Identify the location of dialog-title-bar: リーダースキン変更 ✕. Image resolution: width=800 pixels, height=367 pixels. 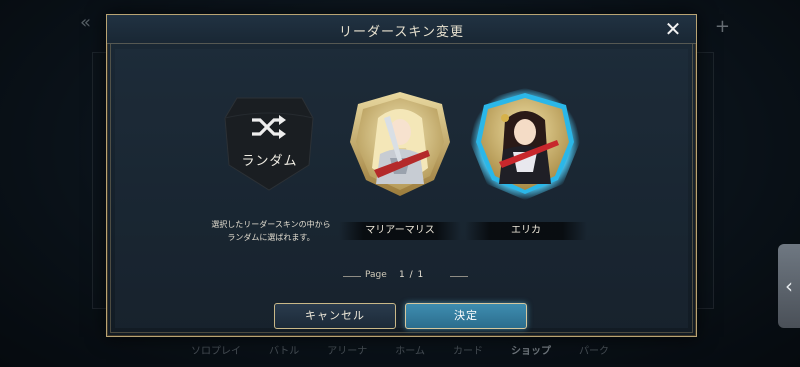
(401, 29).